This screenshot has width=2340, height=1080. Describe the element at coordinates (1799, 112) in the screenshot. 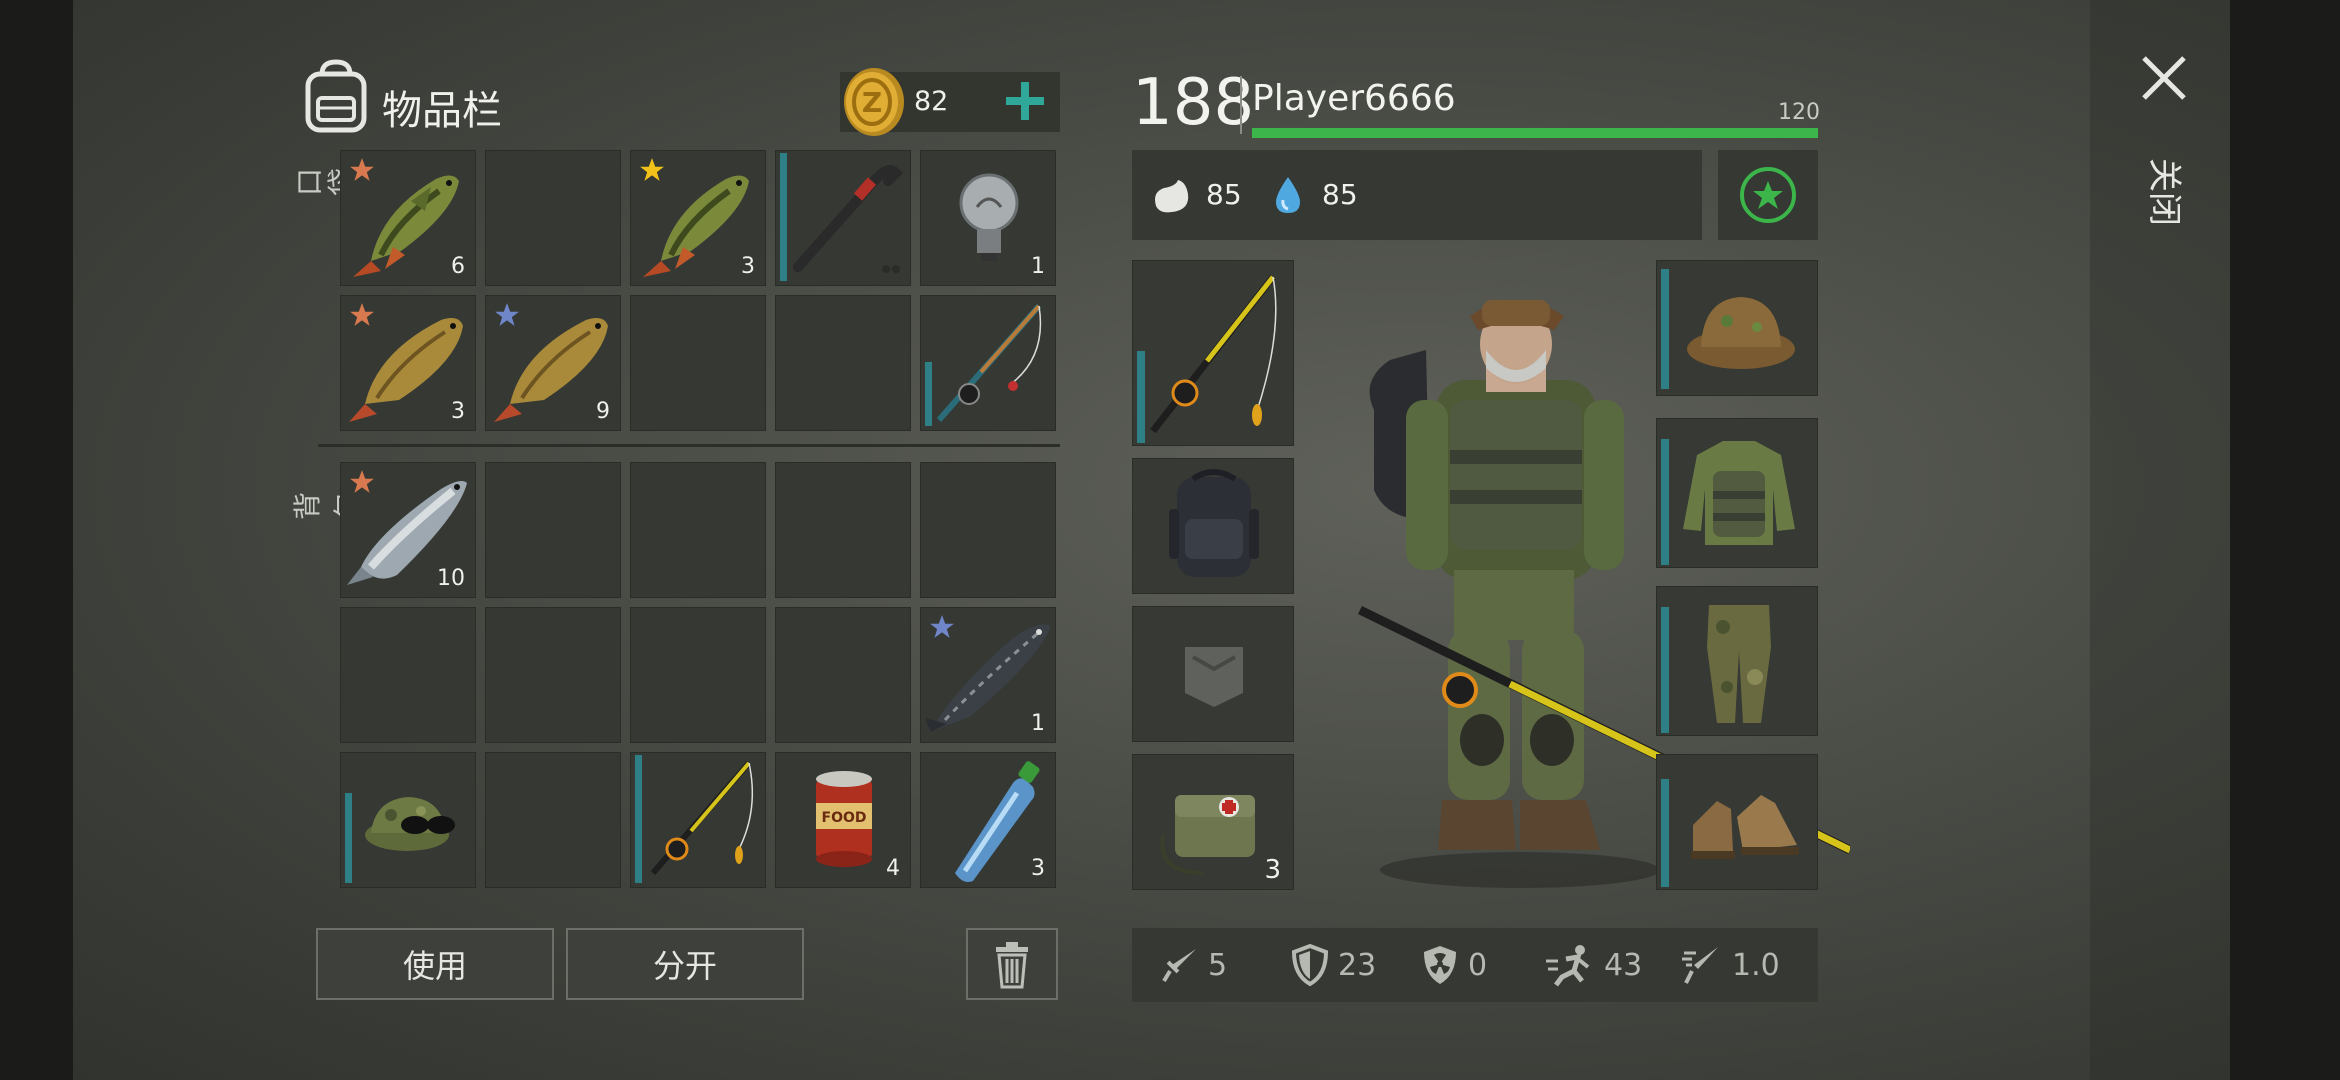

I see `max-health: 120` at that location.